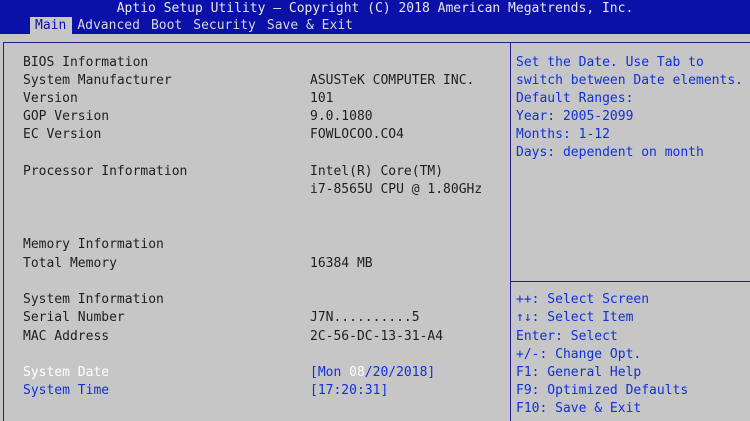  Describe the element at coordinates (365, 317) in the screenshot. I see `serial-number-value: J7N..........5` at that location.